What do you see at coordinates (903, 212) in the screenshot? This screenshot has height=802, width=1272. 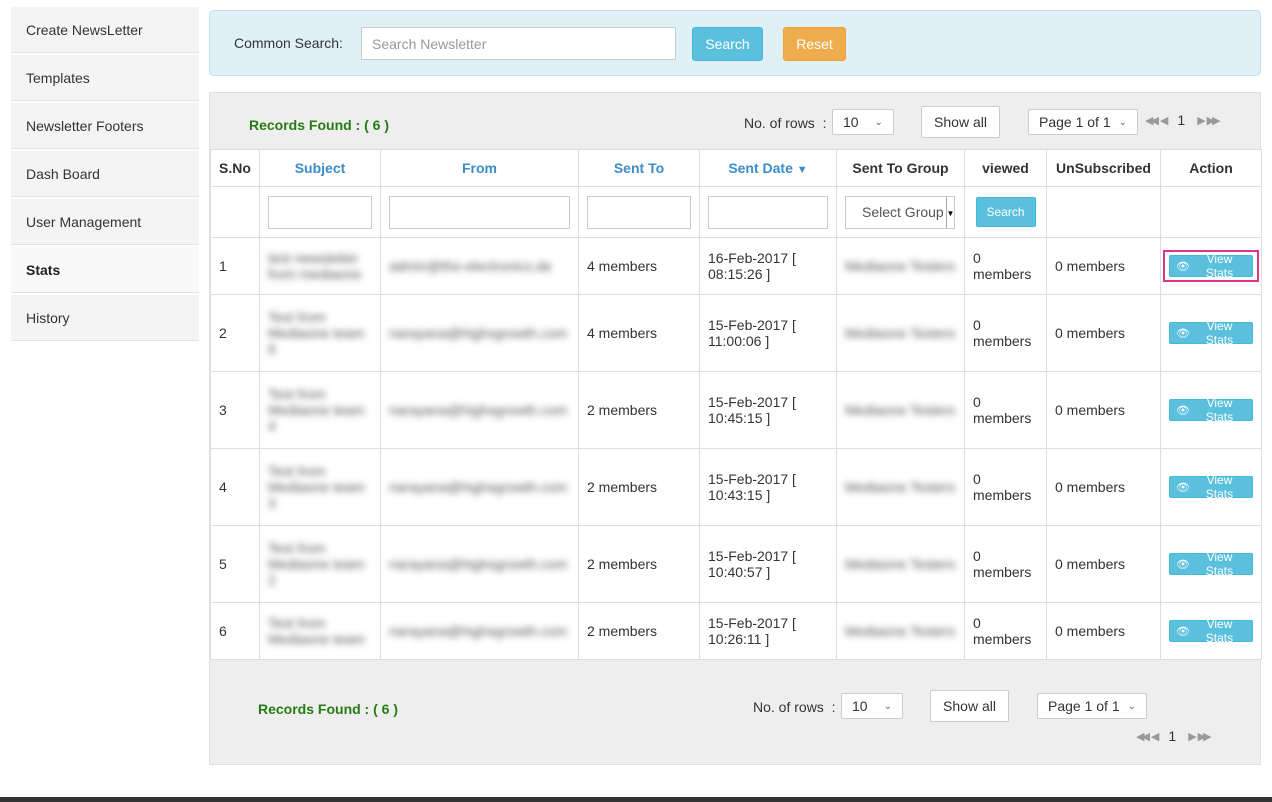 I see `filter-group-select-value: Select Group` at bounding box center [903, 212].